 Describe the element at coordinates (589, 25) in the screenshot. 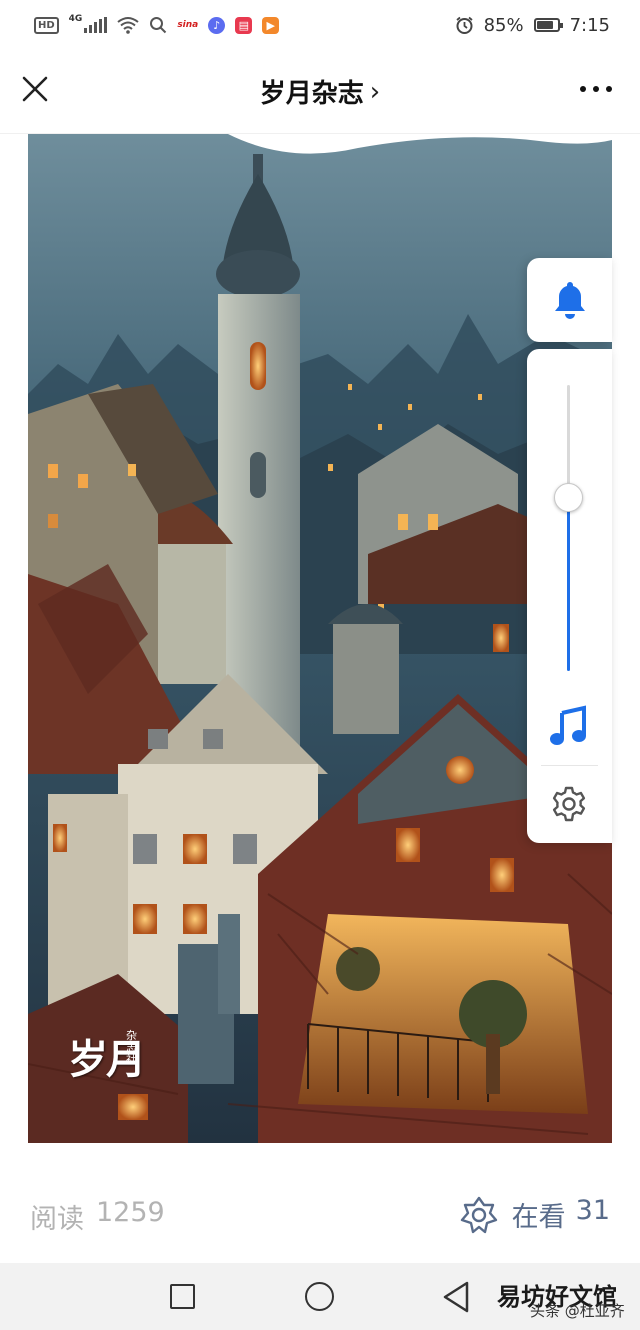

I see `clock-time: 7:15` at that location.